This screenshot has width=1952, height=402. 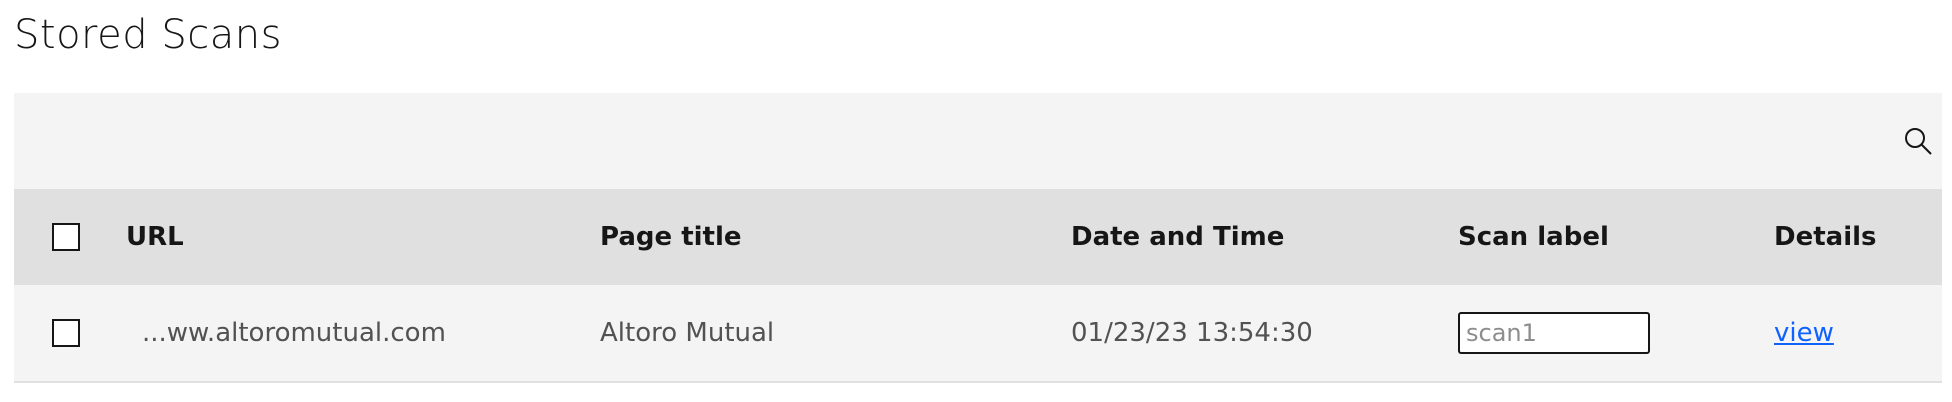 I want to click on row-select-cell, so click(x=66, y=333).